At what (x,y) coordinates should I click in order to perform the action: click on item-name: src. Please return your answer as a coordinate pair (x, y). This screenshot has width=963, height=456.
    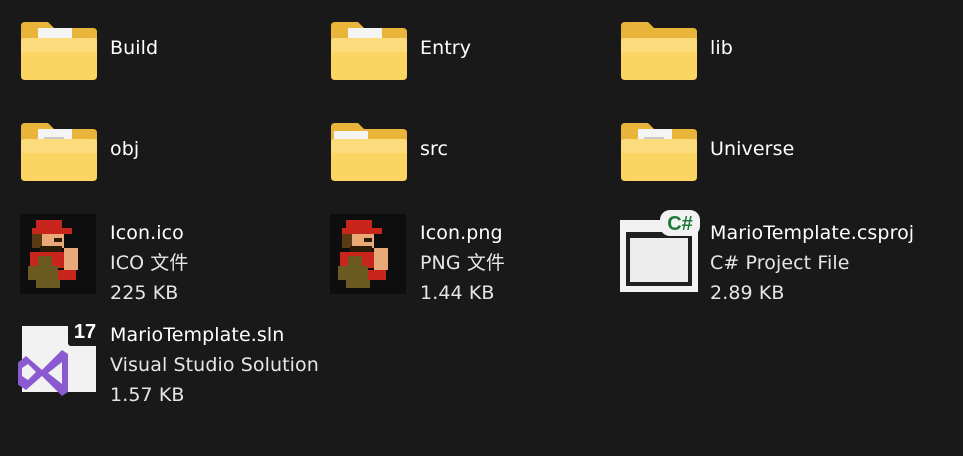
    Looking at the image, I should click on (434, 149).